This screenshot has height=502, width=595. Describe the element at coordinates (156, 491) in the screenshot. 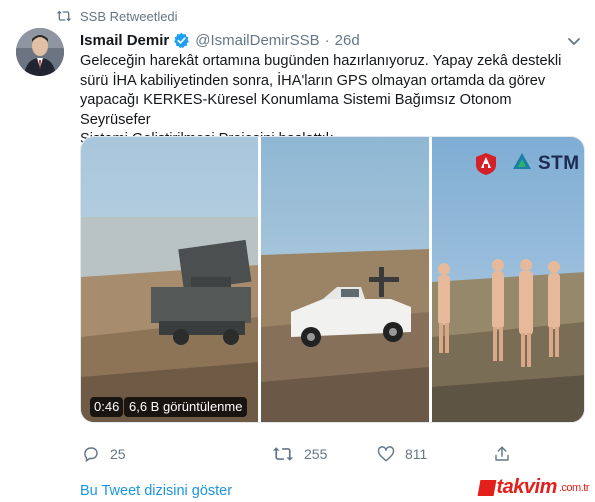

I see `show-thread-link: Bu Tweet dizisini göster` at that location.